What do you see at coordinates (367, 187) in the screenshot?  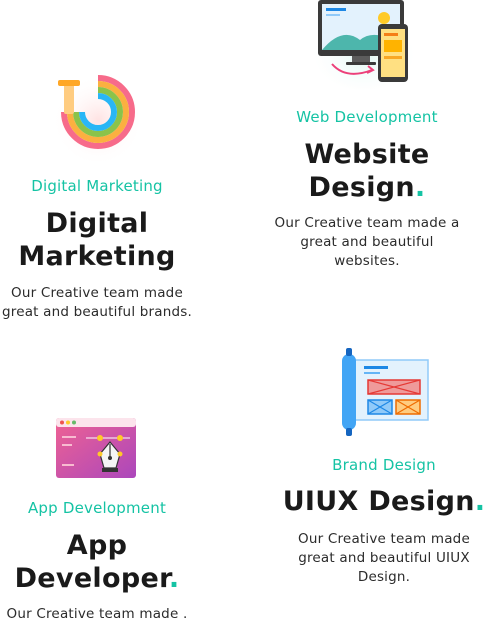 I see `service-title-line: Design.` at bounding box center [367, 187].